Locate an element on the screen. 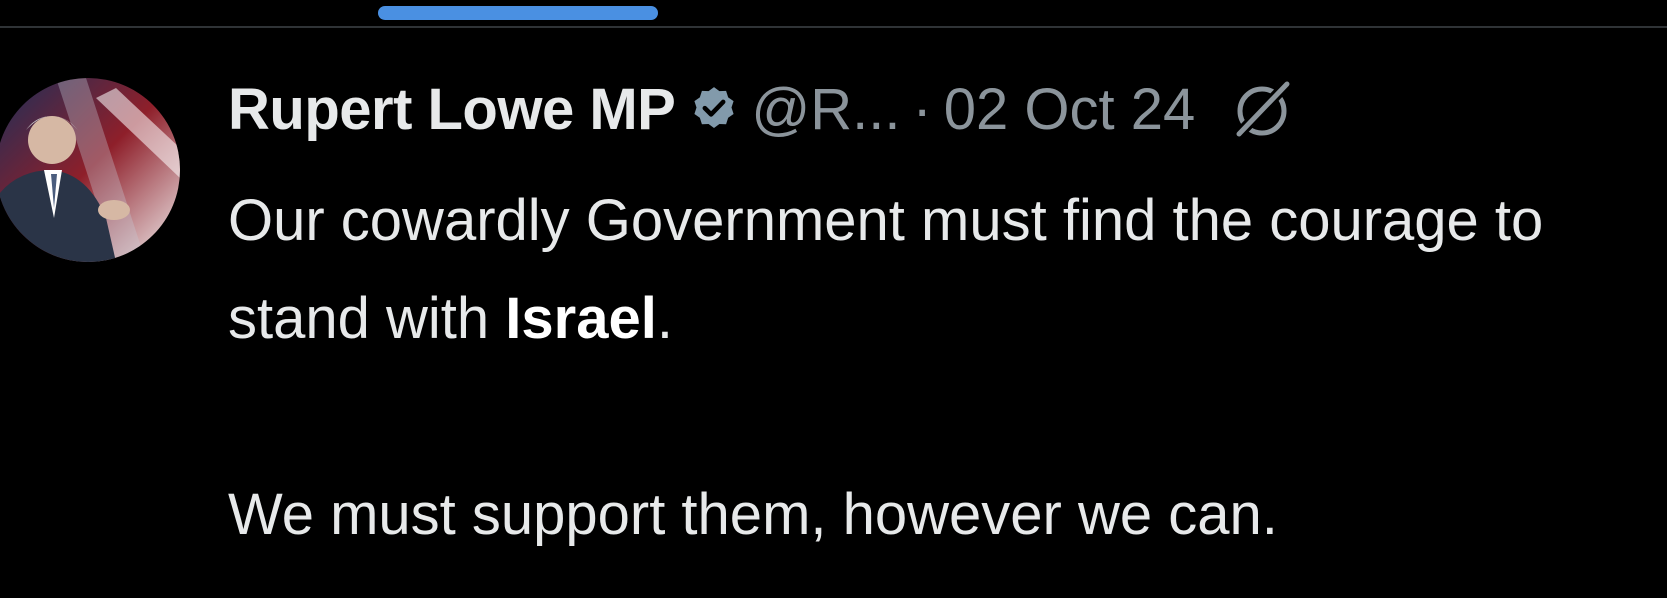 The image size is (1667, 598). tweet-text-period: . is located at coordinates (664, 318).